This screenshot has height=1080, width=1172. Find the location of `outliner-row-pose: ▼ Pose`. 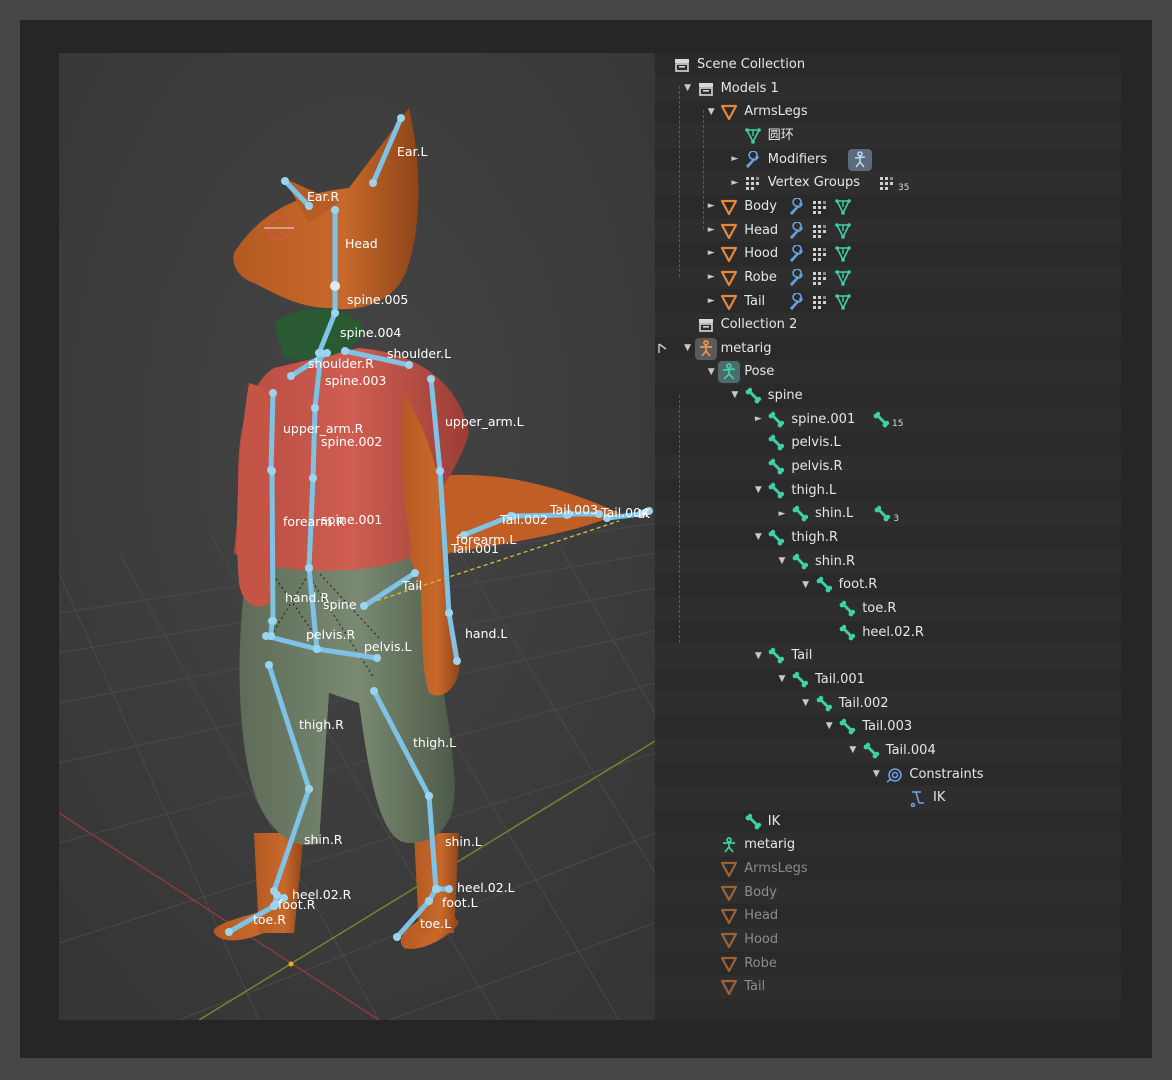

outliner-row-pose: ▼ Pose is located at coordinates (888, 372).